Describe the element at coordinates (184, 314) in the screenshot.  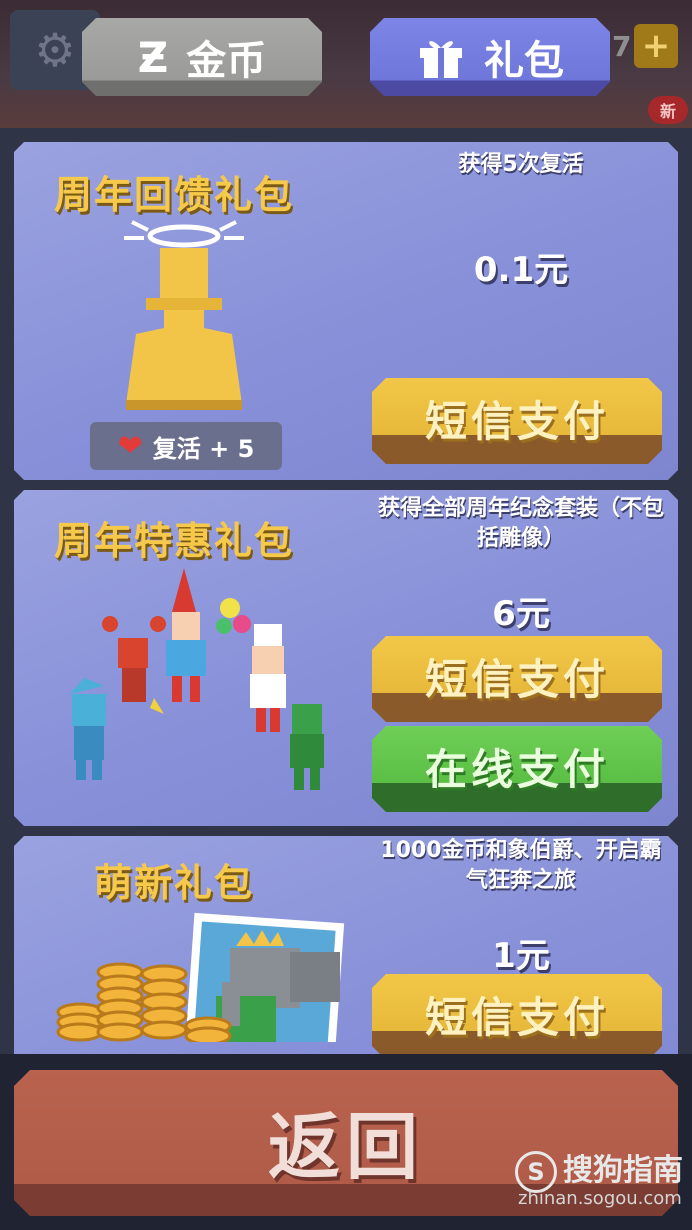
I see `revive-statue-icon` at that location.